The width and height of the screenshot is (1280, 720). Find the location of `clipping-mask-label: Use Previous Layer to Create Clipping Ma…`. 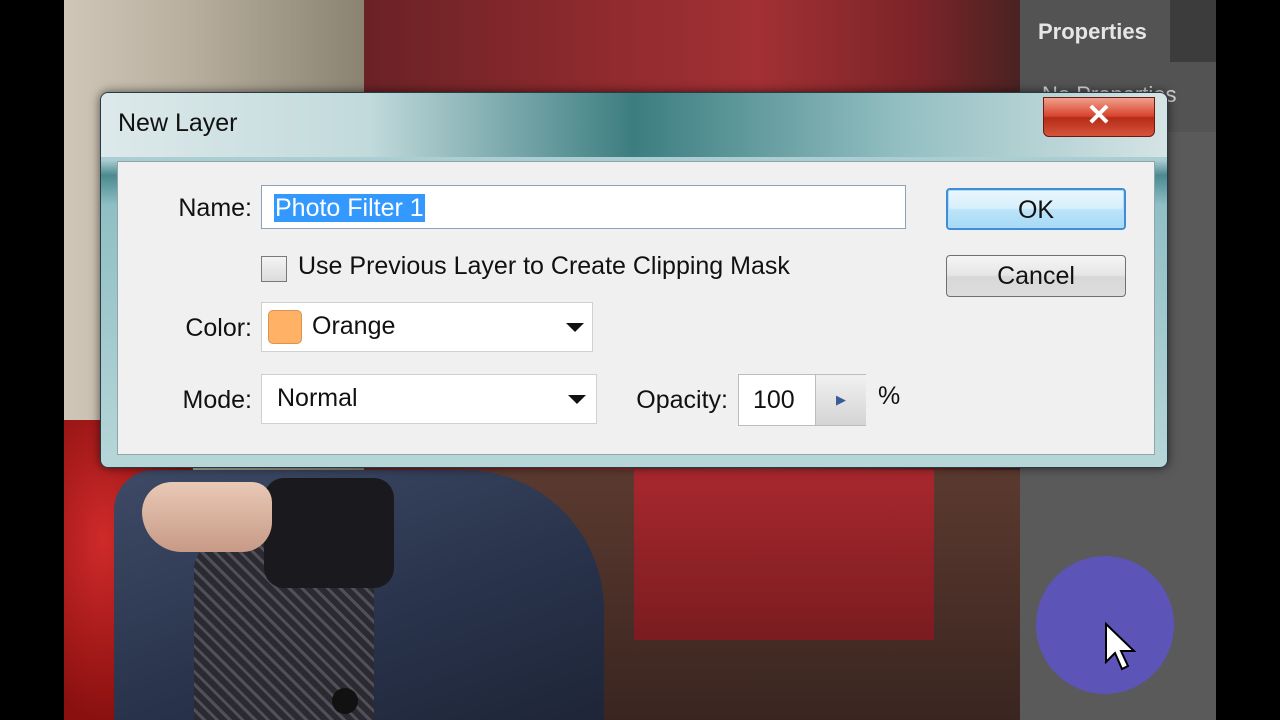

clipping-mask-label: Use Previous Layer to Create Clipping Ma… is located at coordinates (544, 266).